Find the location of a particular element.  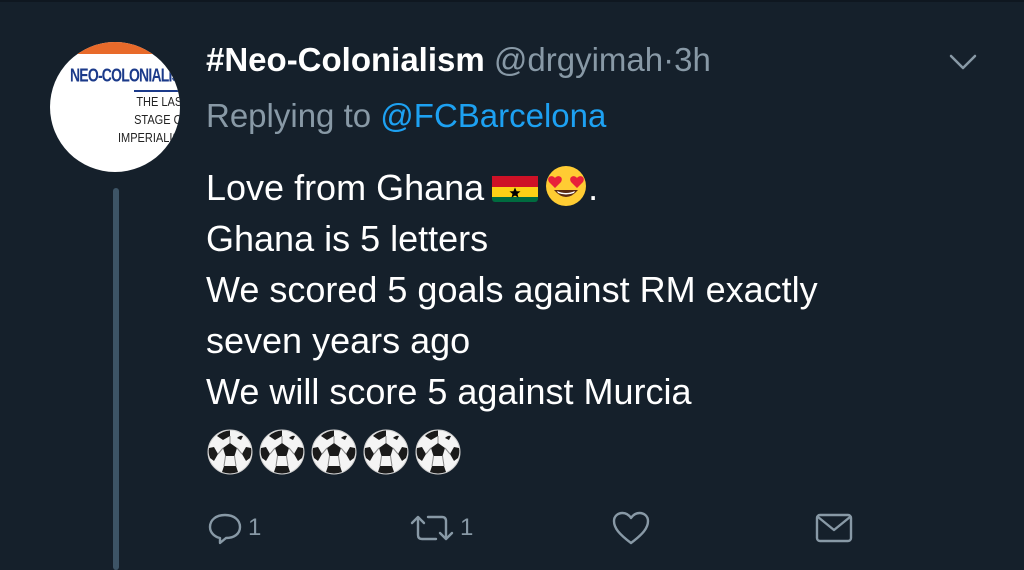

reply-count: 1 is located at coordinates (255, 527).